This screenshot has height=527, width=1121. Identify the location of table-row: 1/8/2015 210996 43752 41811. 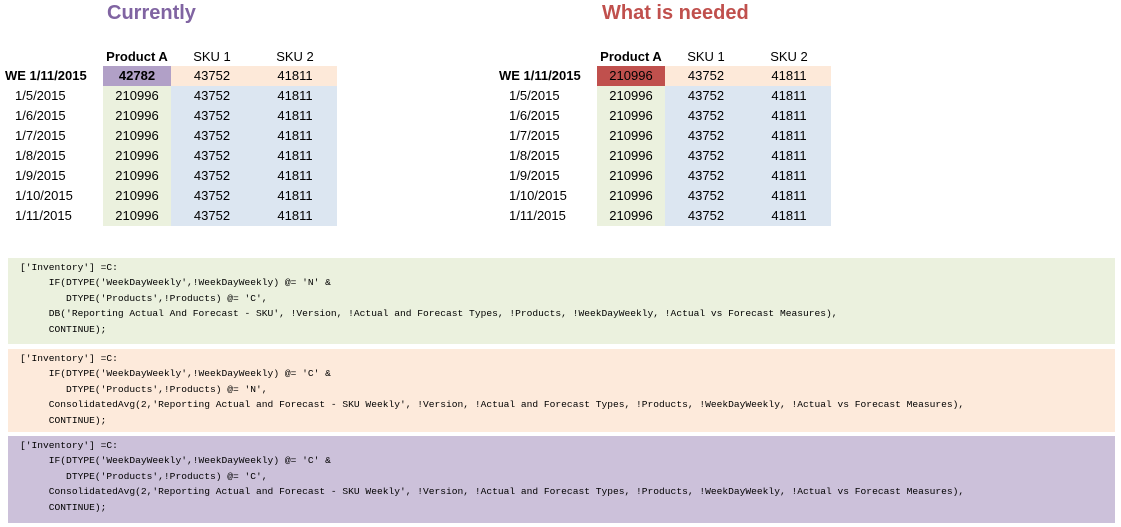
(171, 156).